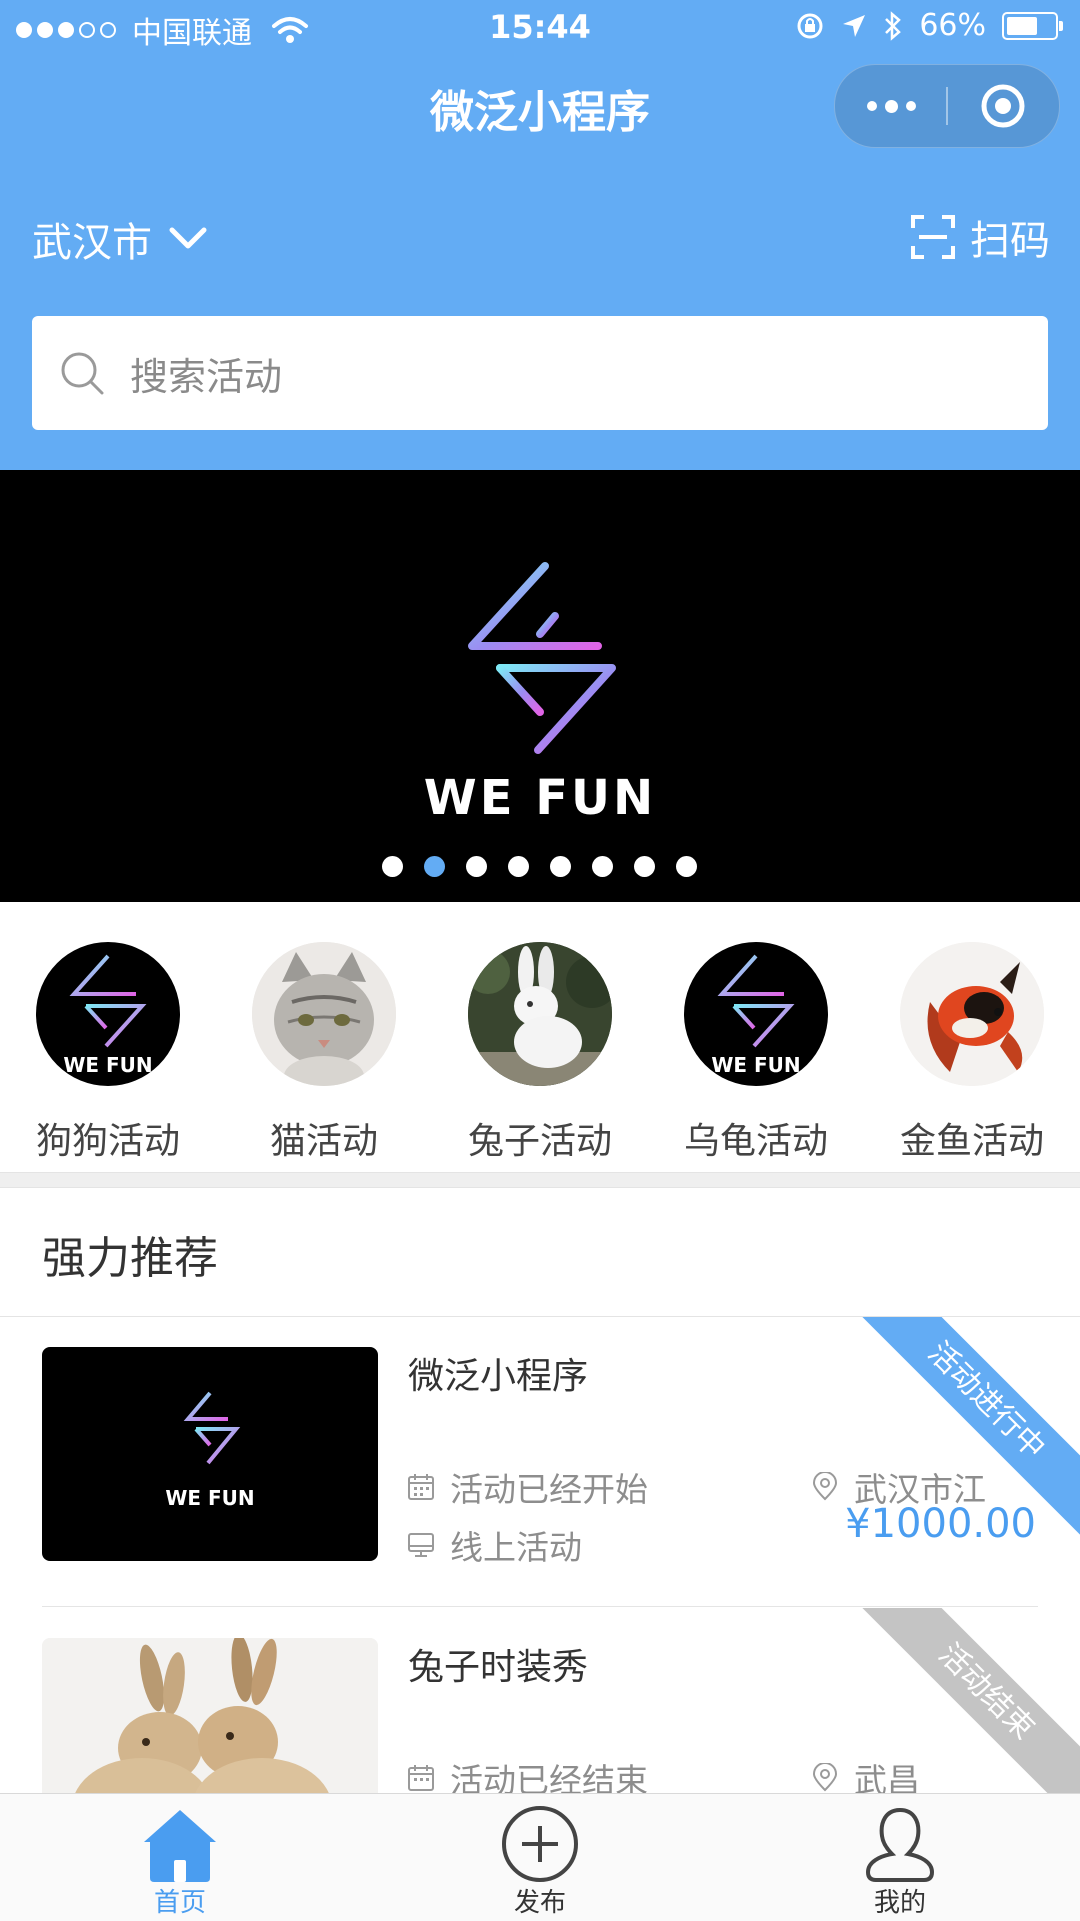  What do you see at coordinates (539, 1903) in the screenshot?
I see `tab-label: 发布` at bounding box center [539, 1903].